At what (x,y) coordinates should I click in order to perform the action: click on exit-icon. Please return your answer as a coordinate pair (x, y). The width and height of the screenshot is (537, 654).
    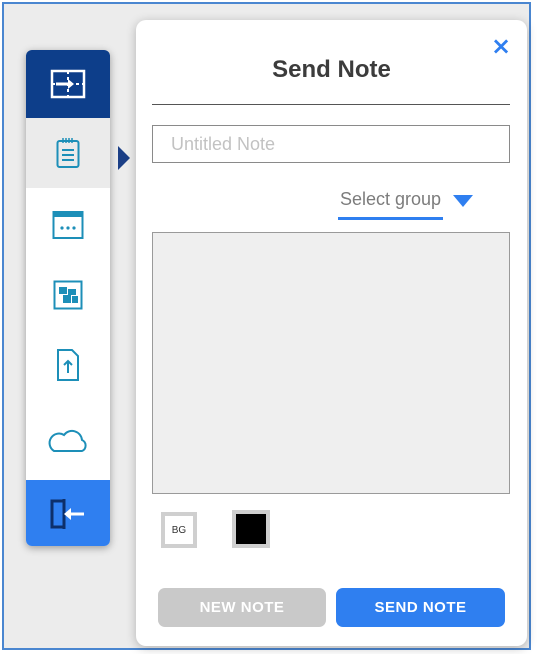
    Looking at the image, I should click on (67, 514).